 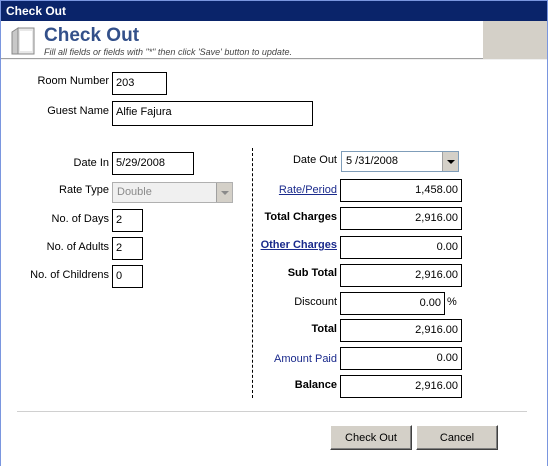 What do you see at coordinates (371, 437) in the screenshot?
I see `check-out-button: Check Out` at bounding box center [371, 437].